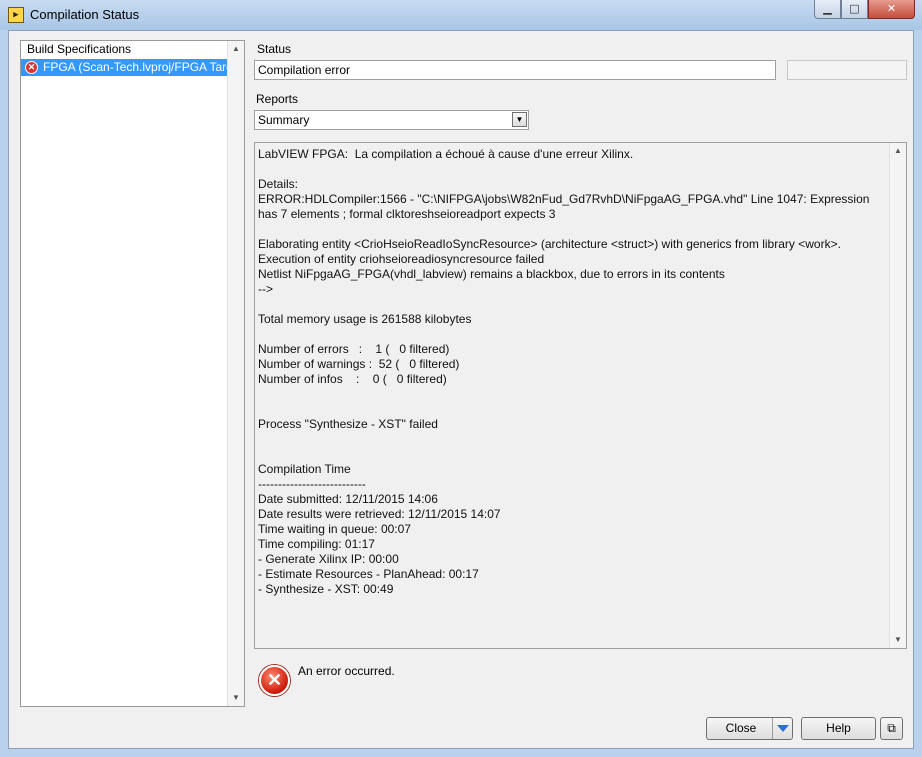 This screenshot has height=757, width=922. What do you see at coordinates (741, 728) in the screenshot?
I see `close-button-label: Close` at bounding box center [741, 728].